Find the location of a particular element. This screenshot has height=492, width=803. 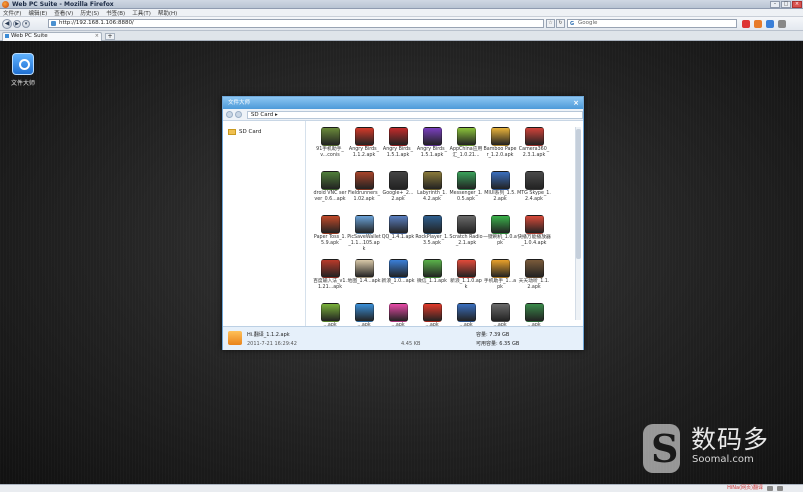

menu-edit: 编辑(E) is located at coordinates (37, 13).